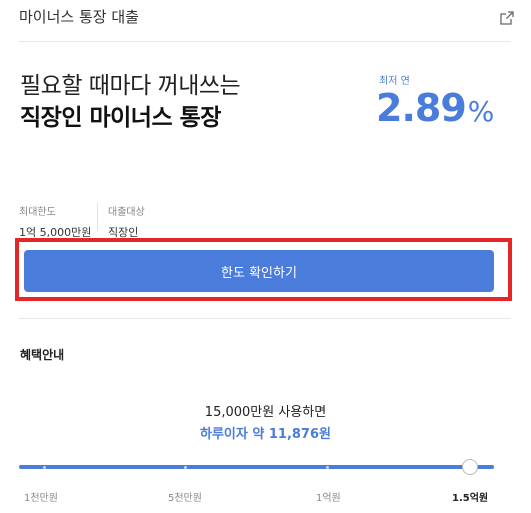  I want to click on max-limit-info: 최대한도 1억 5,000만원, so click(55, 221).